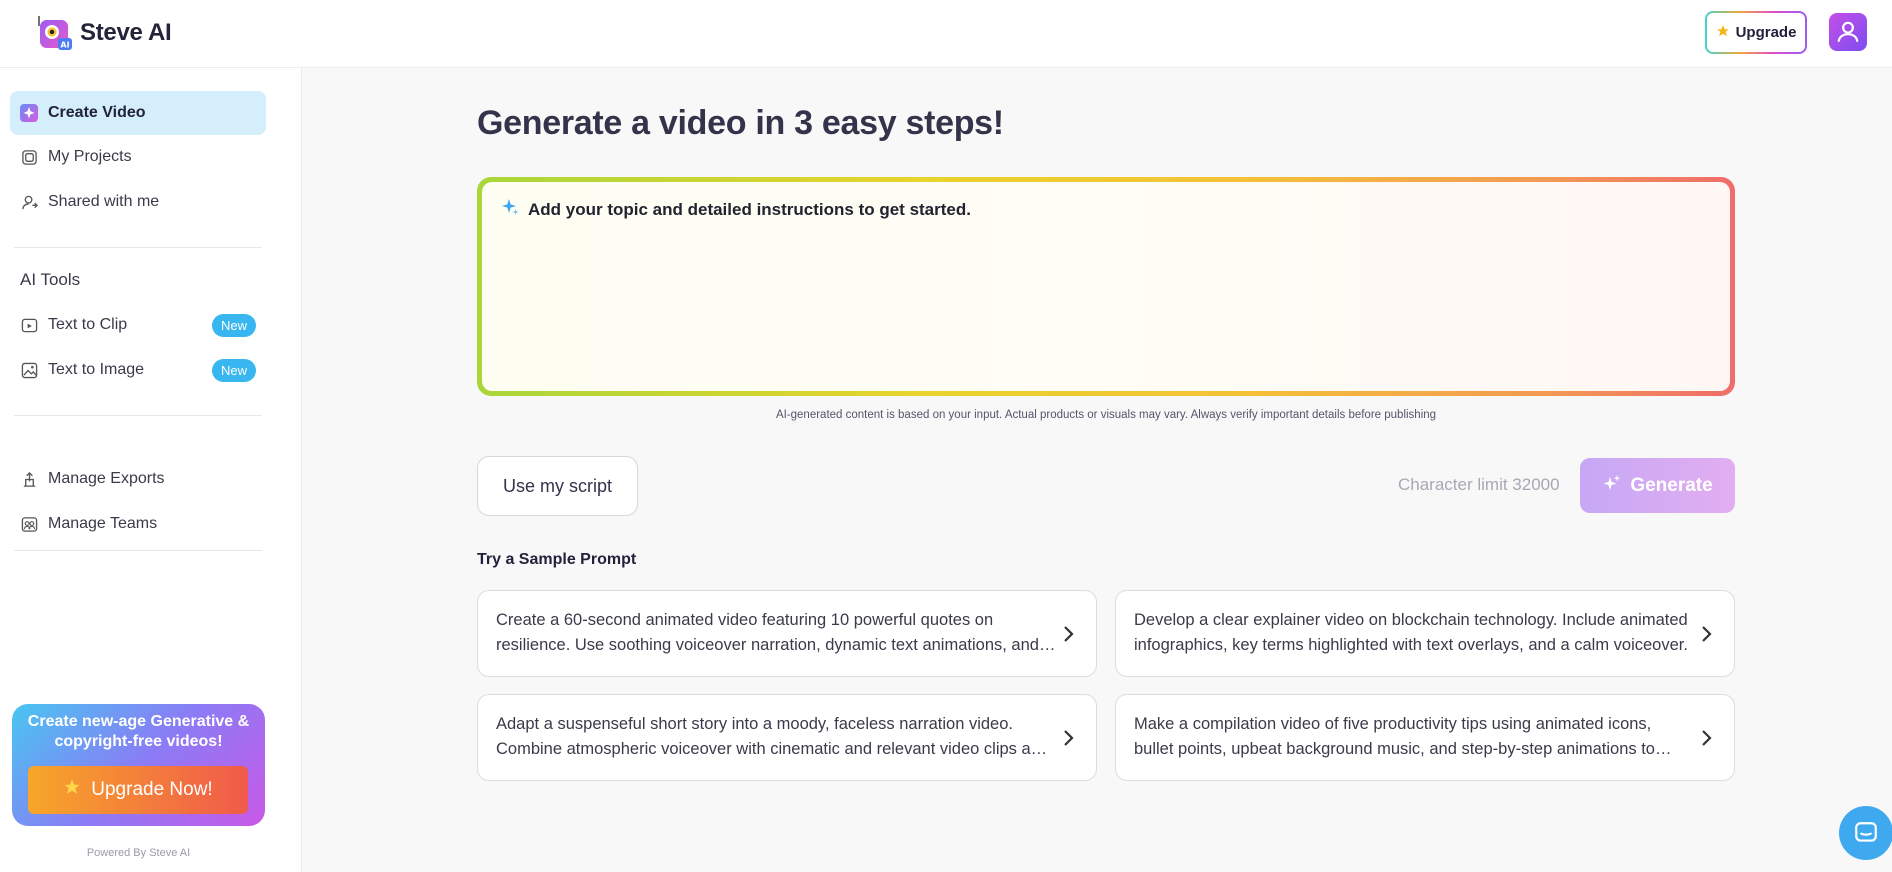 This screenshot has width=1892, height=872. Describe the element at coordinates (29, 370) in the screenshot. I see `image-icon` at that location.